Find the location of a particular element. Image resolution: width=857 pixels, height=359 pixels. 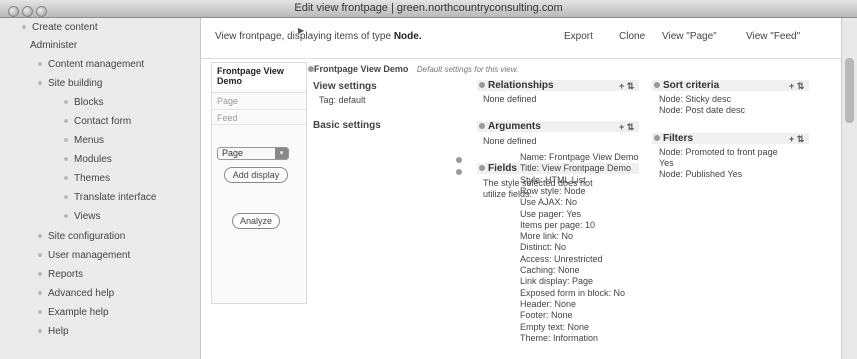

sidebar-item-site-configuration: Site configuration is located at coordinates (81, 236).